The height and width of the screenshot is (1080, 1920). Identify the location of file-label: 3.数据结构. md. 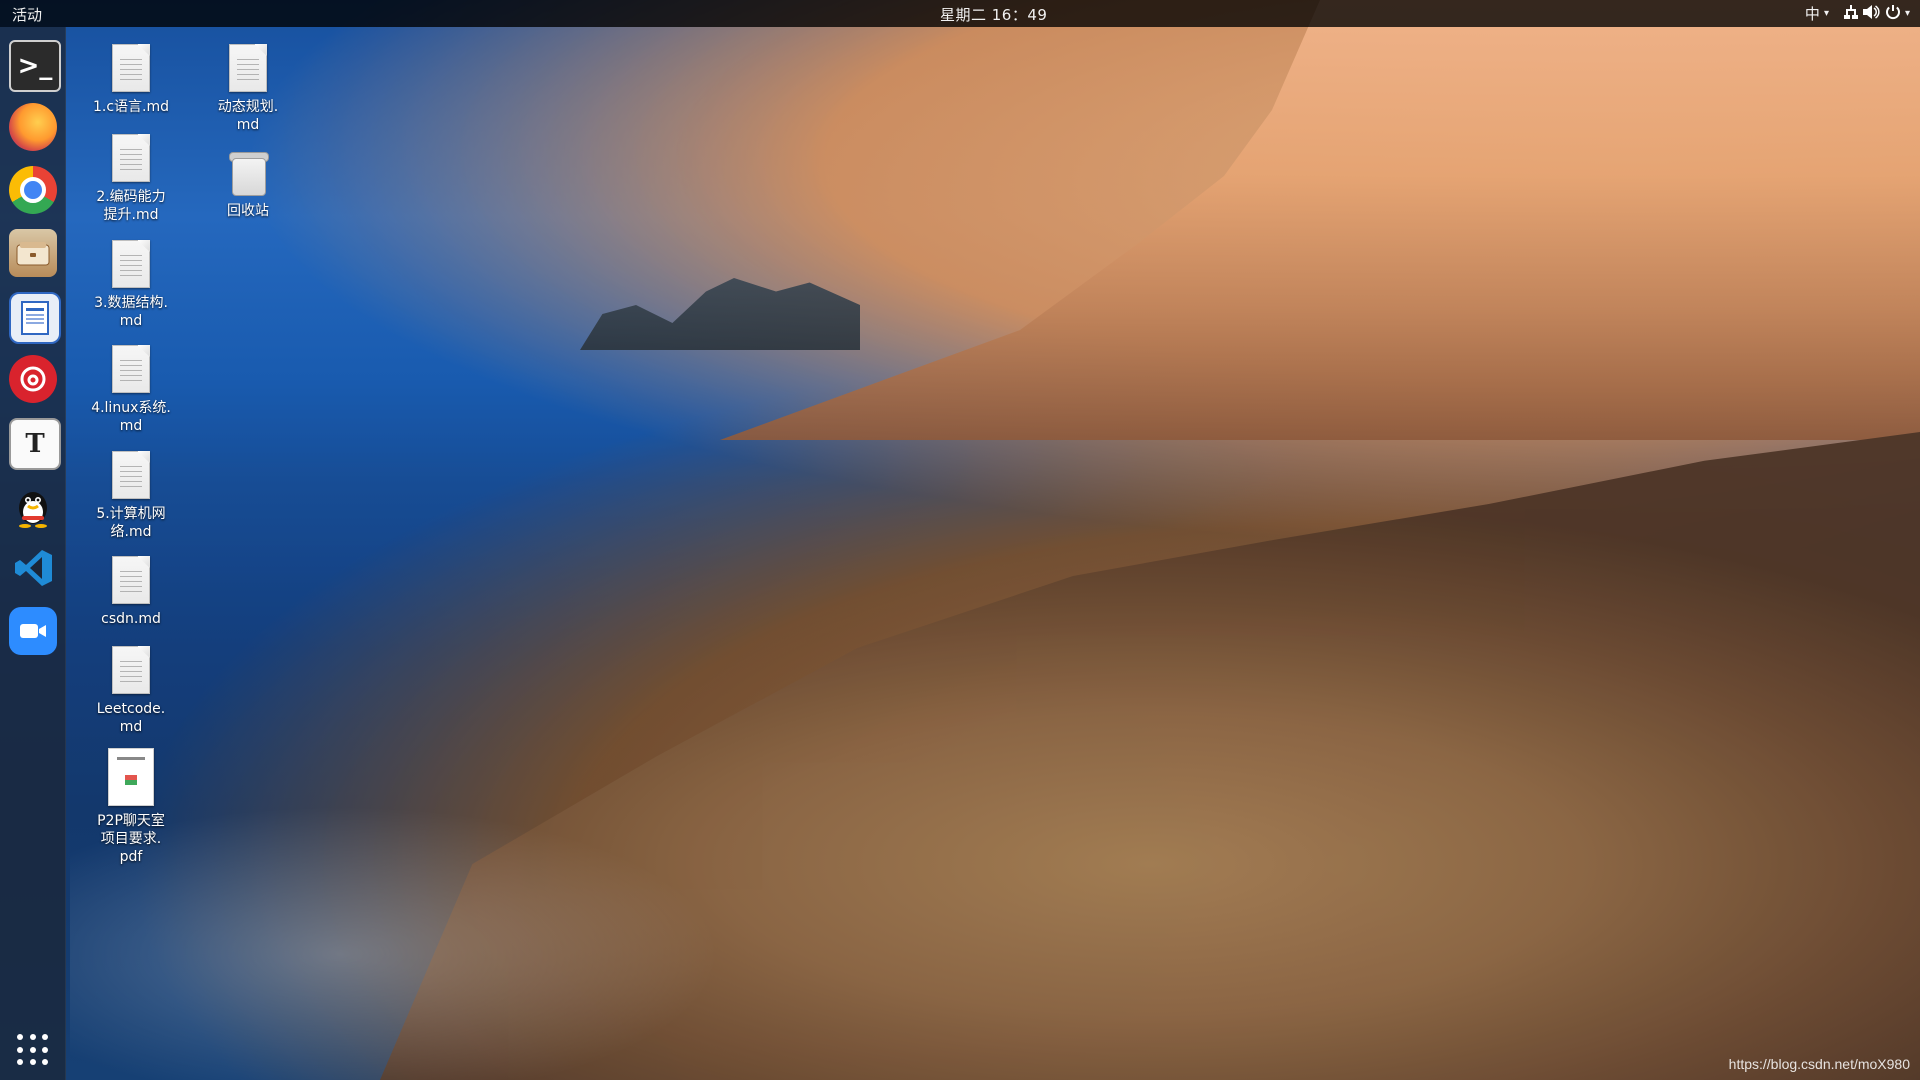
(131, 312).